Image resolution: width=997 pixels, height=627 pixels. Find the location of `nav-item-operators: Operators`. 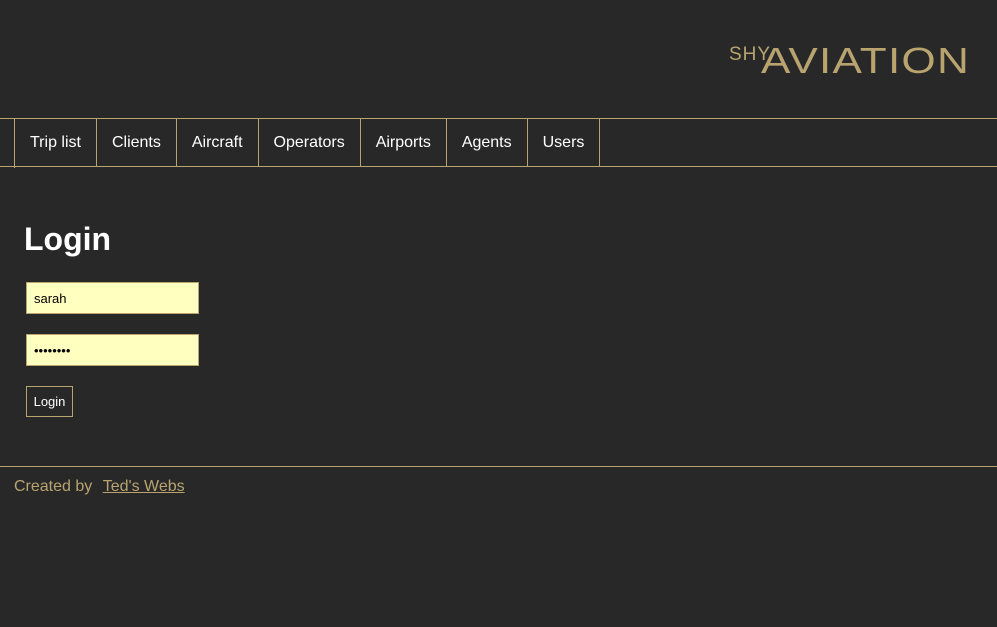

nav-item-operators: Operators is located at coordinates (310, 143).